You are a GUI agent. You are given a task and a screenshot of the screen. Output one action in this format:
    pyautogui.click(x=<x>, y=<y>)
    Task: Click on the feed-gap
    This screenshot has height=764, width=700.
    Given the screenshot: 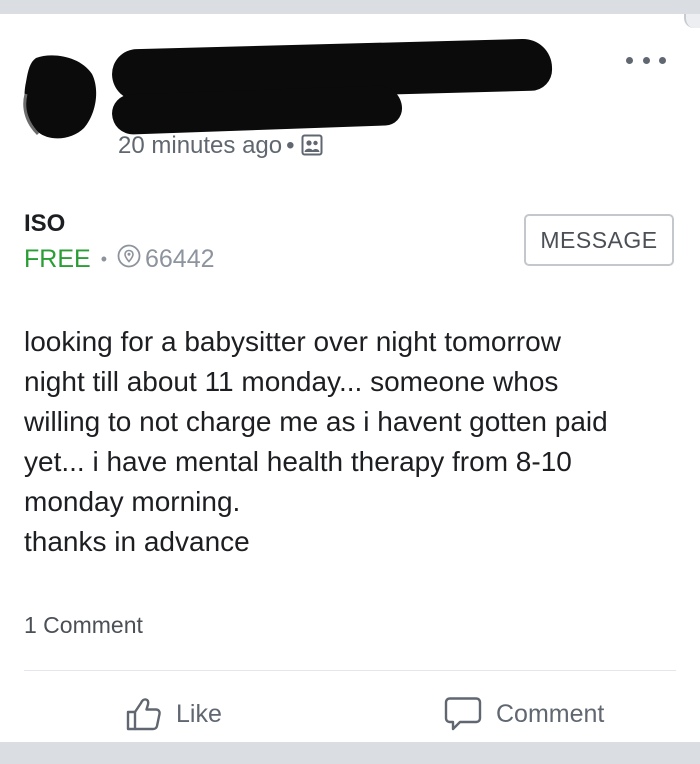 What is the action you would take?
    pyautogui.click(x=350, y=753)
    